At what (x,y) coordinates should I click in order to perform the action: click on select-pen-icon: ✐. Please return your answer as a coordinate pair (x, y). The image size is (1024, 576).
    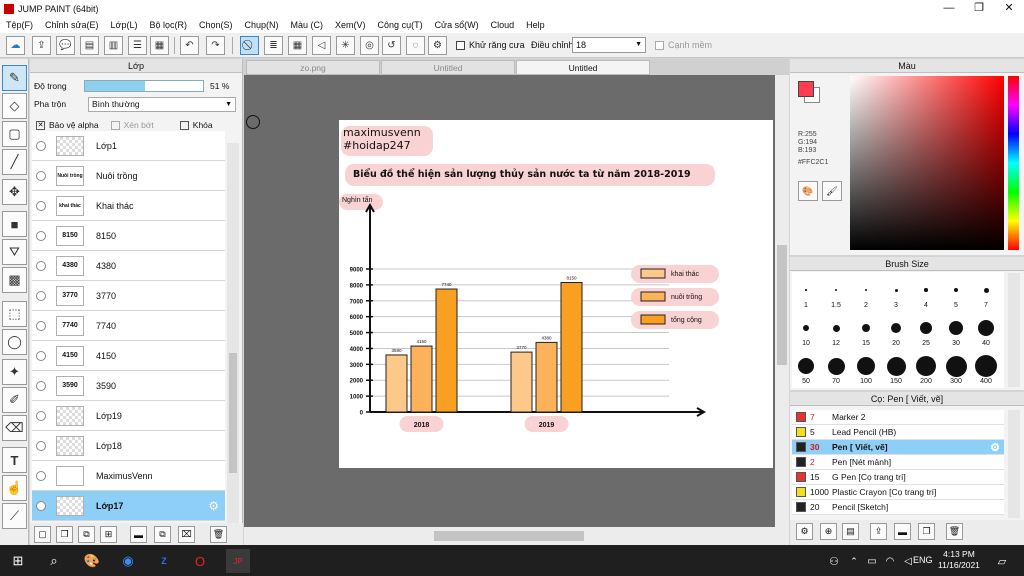
    Looking at the image, I should click on (14, 400).